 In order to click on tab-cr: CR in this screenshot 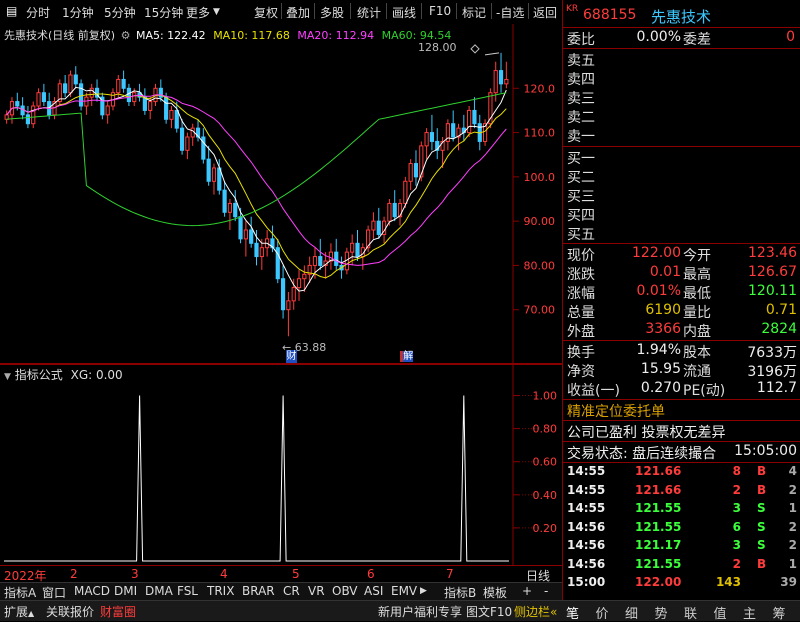, I will do `click(291, 592)`.